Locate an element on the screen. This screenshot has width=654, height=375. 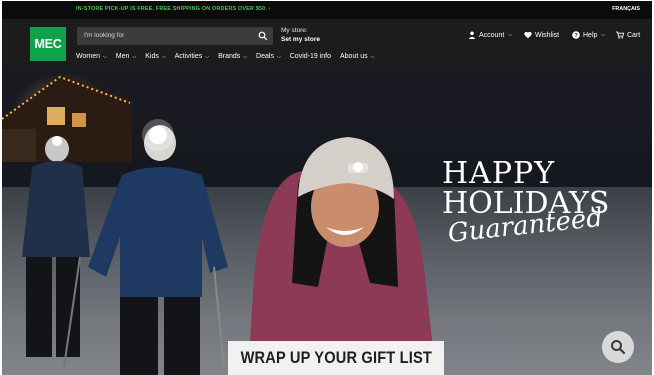
search-input: I'm looking for is located at coordinates (104, 35).